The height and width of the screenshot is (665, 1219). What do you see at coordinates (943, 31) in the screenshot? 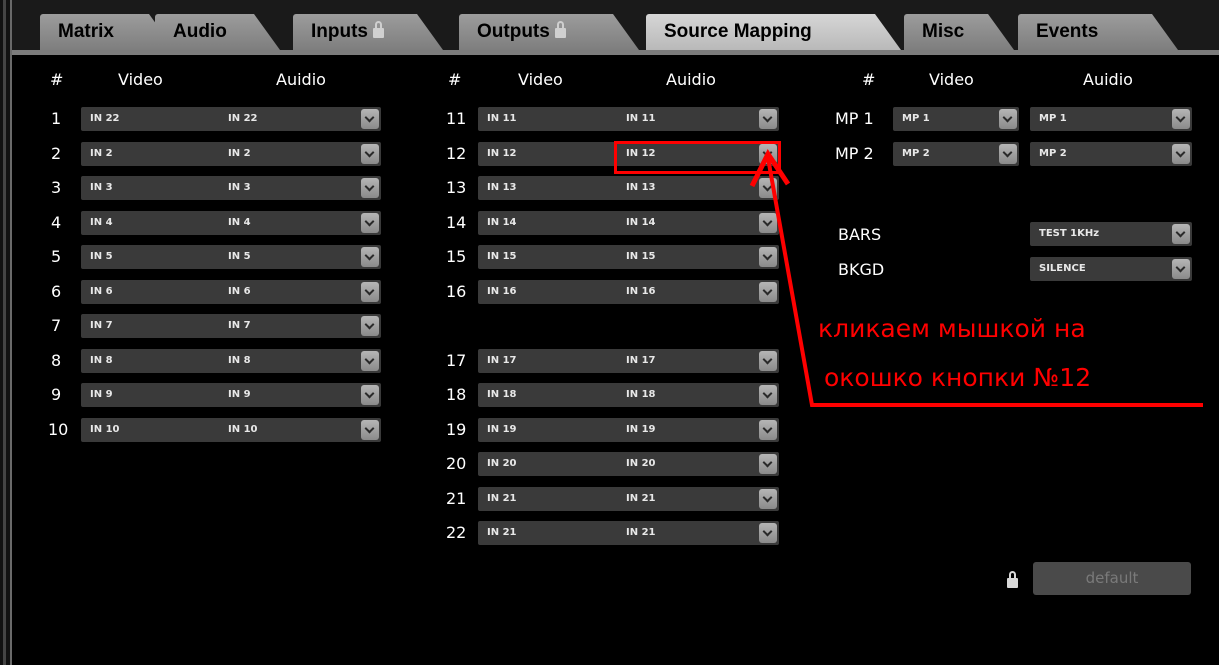
I see `tab-label: Misc` at bounding box center [943, 31].